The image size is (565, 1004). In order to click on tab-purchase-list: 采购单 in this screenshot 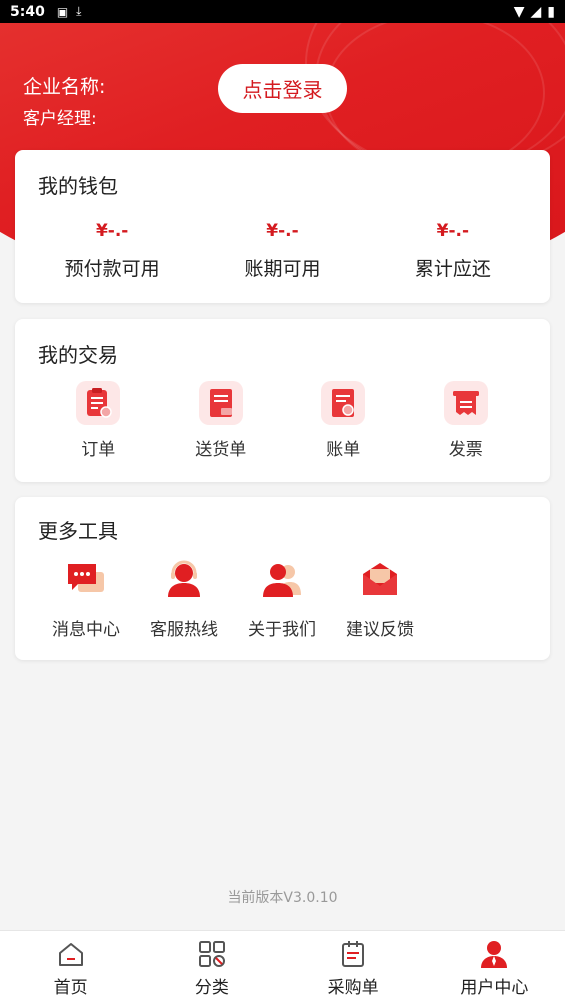, I will do `click(353, 967)`.